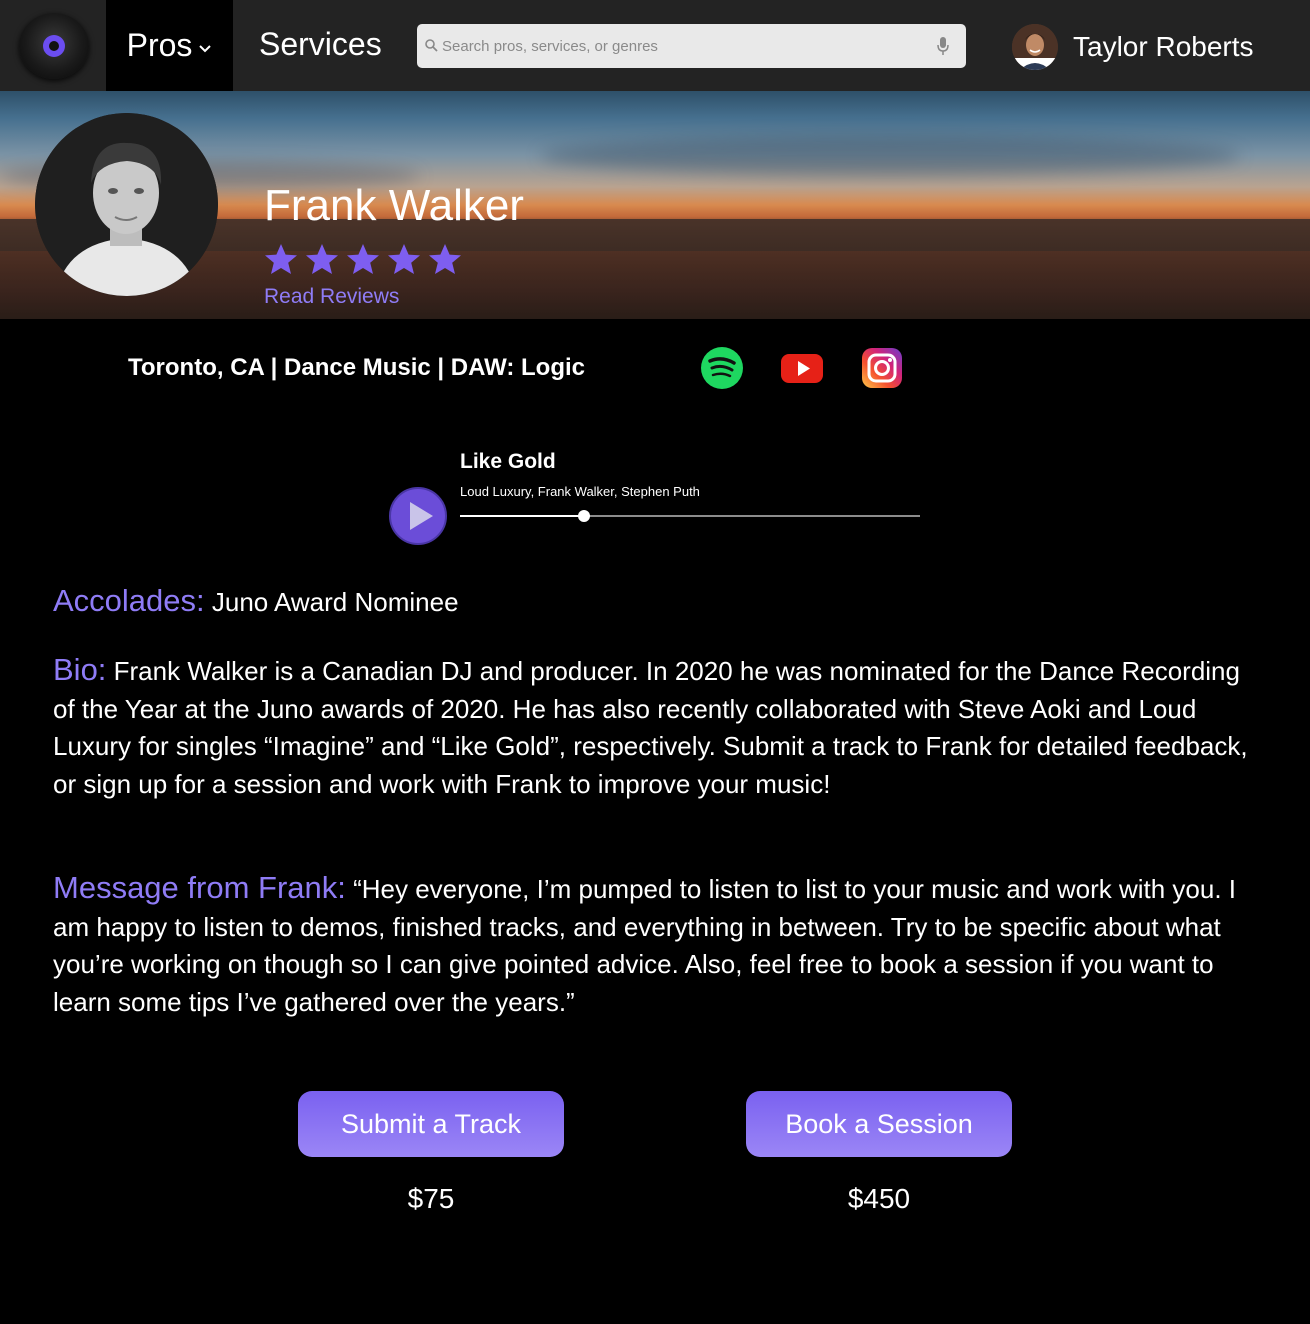 Image resolution: width=1310 pixels, height=1324 pixels. Describe the element at coordinates (1035, 47) in the screenshot. I see `user-avatar` at that location.